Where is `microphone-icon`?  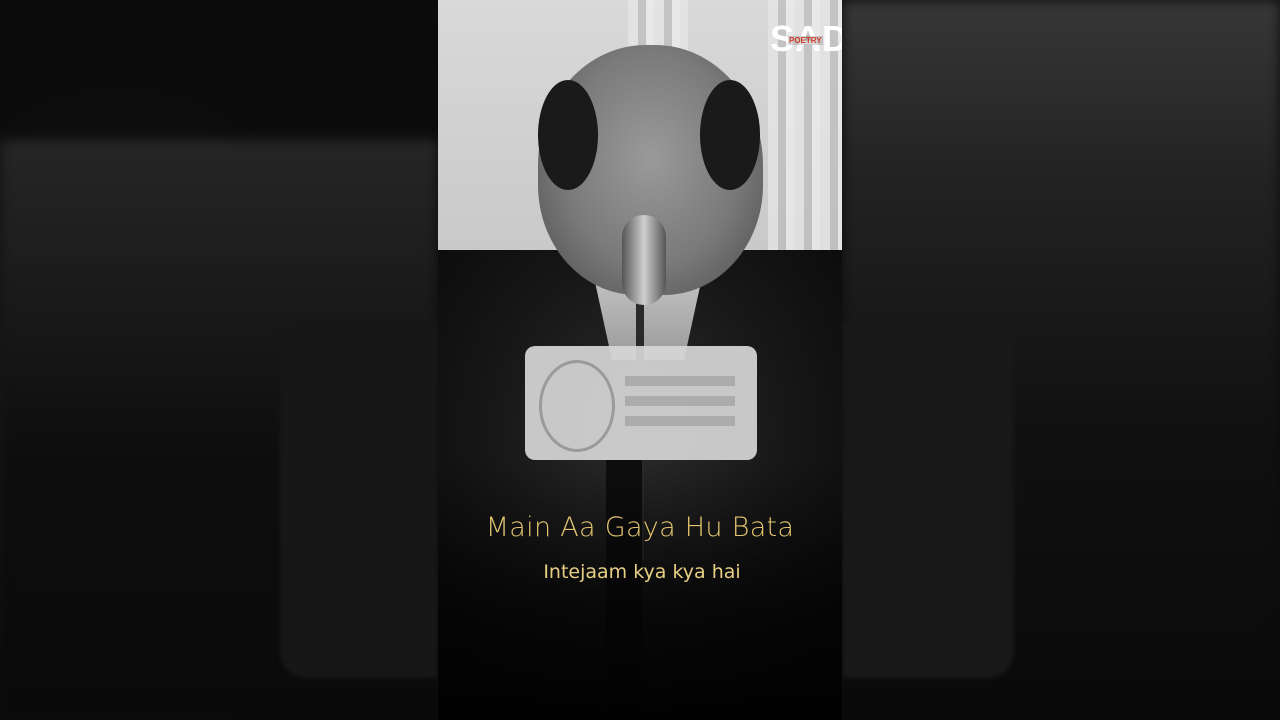 microphone-icon is located at coordinates (644, 260).